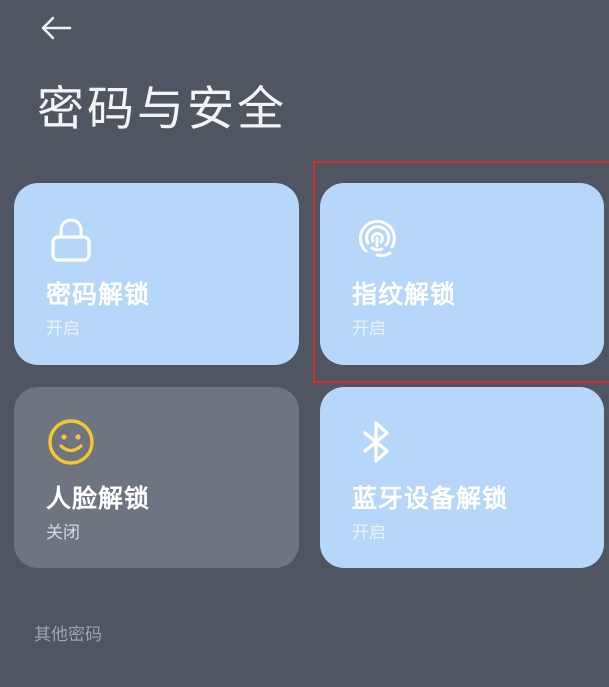 The width and height of the screenshot is (609, 687). I want to click on arrow-left-icon, so click(56, 28).